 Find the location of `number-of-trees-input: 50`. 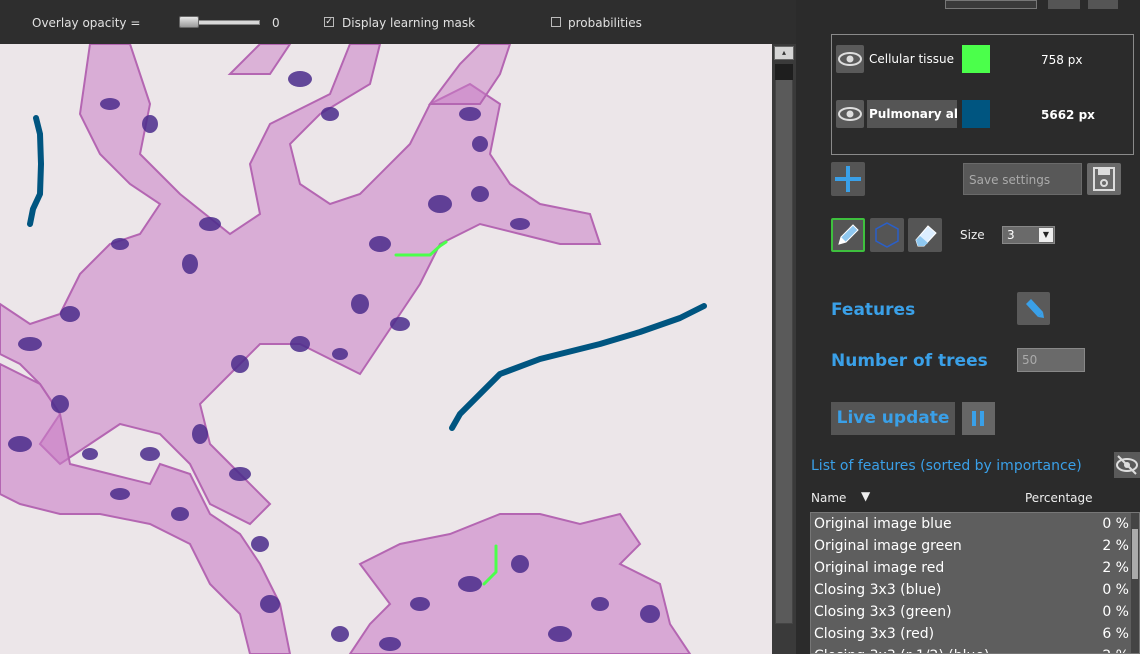

number-of-trees-input: 50 is located at coordinates (1051, 360).